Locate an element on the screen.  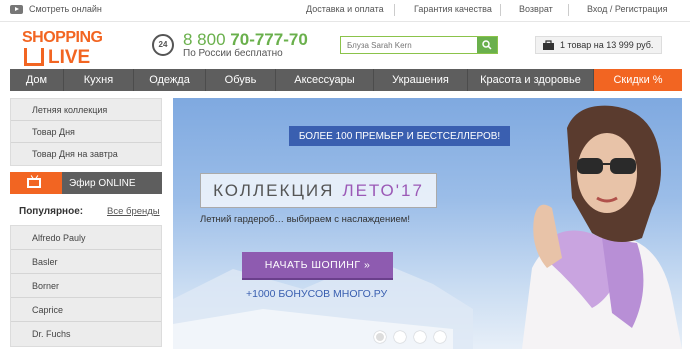
phone-note: По России бесплатно is located at coordinates (233, 53).